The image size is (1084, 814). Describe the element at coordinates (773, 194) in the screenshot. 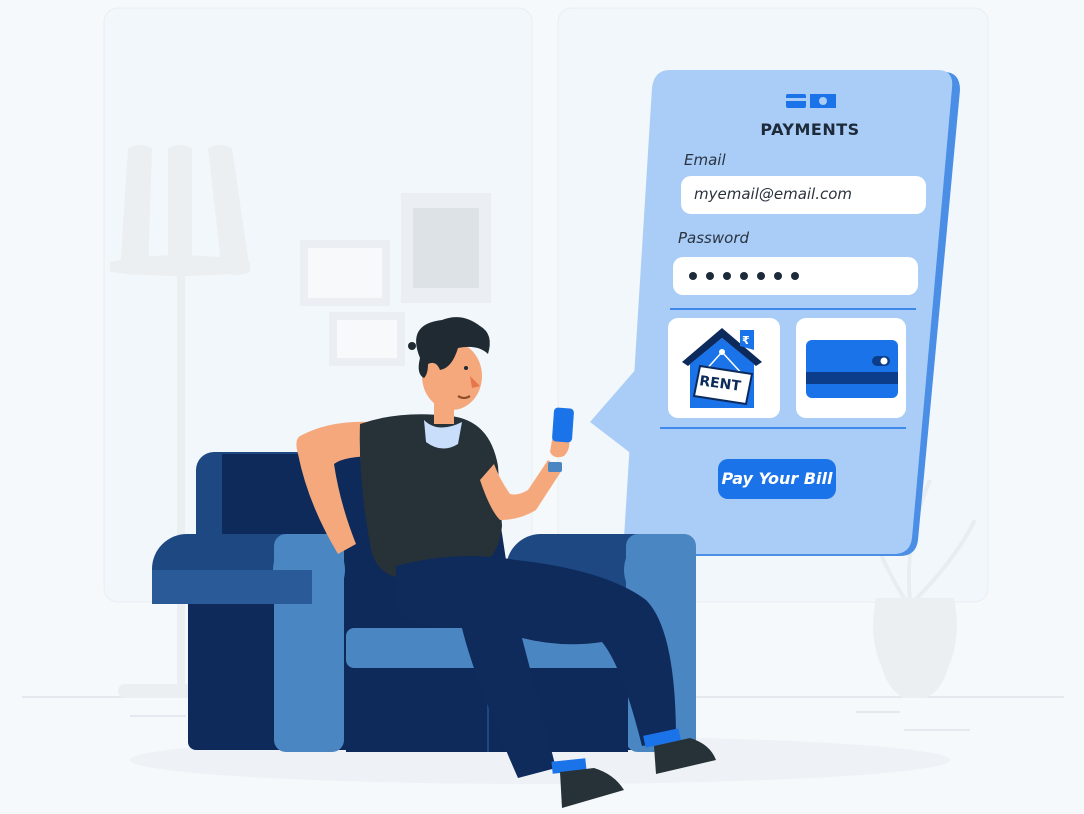

I see `email-value: myemail@email.com` at that location.